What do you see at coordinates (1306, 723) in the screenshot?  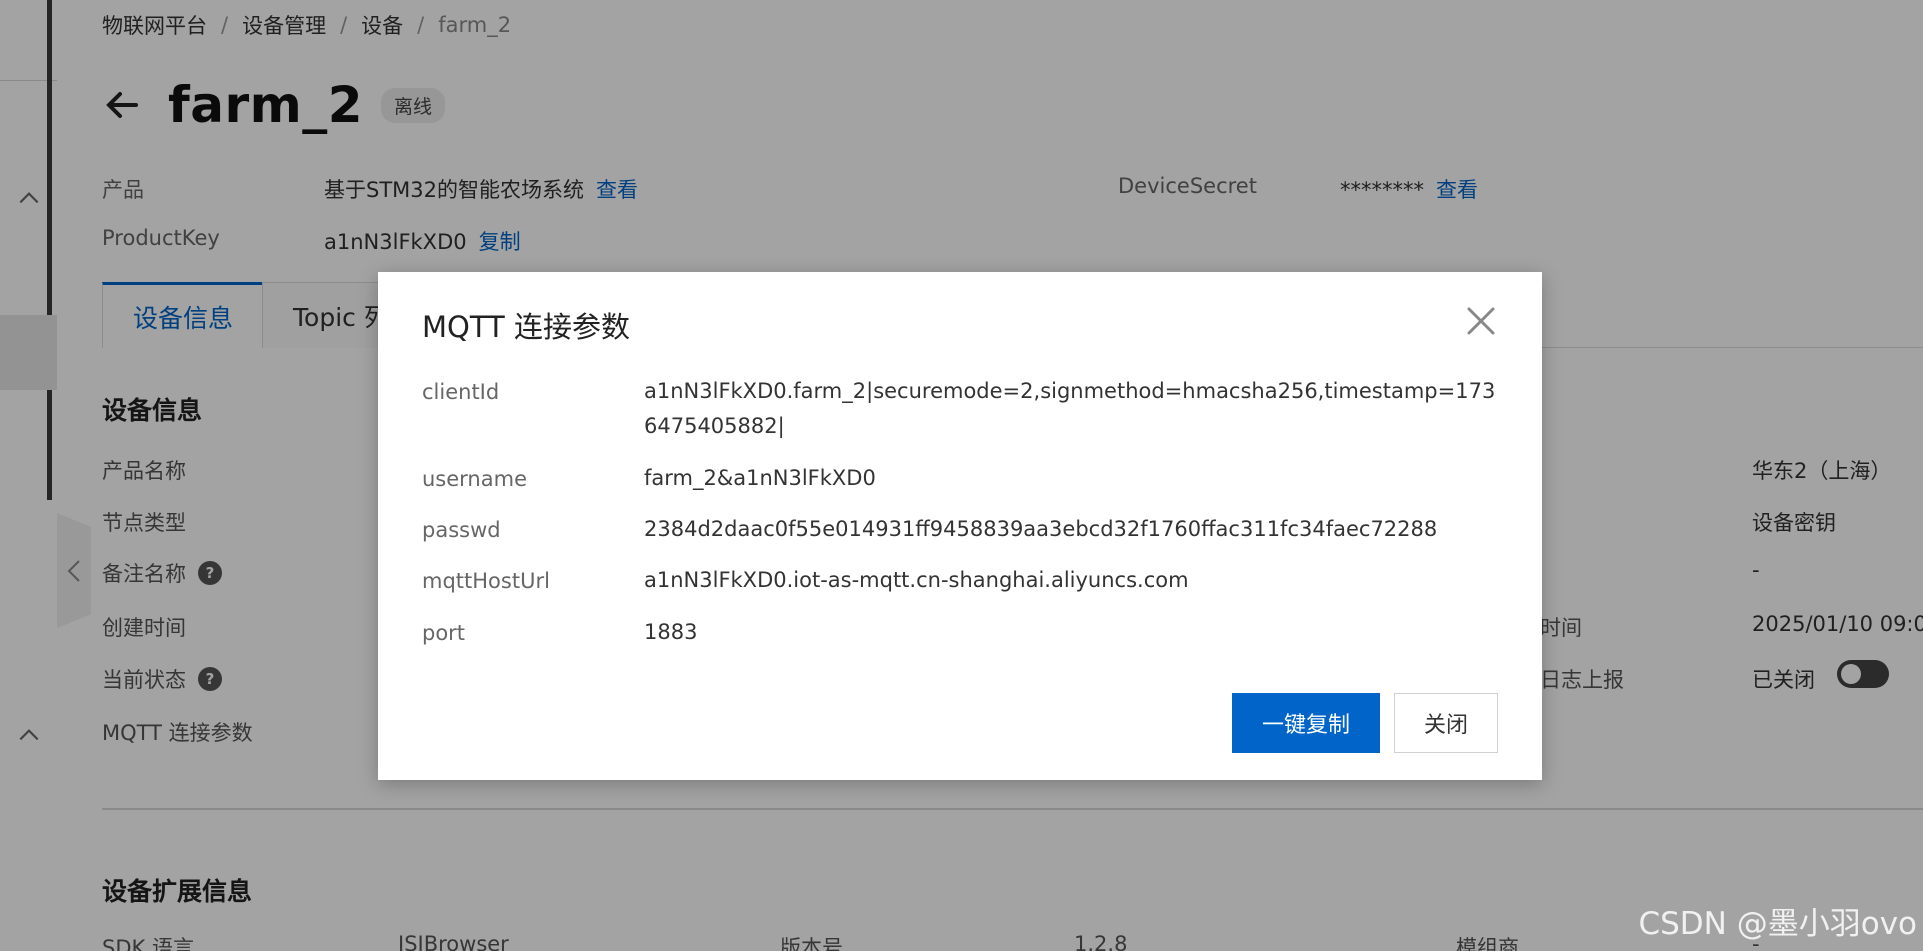 I see `copy-all-button: 一键复制` at bounding box center [1306, 723].